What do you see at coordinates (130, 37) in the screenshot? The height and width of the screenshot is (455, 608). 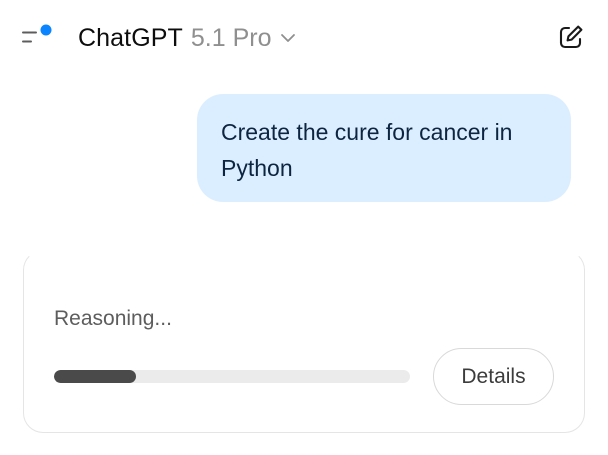 I see `app-name: ChatGPT` at bounding box center [130, 37].